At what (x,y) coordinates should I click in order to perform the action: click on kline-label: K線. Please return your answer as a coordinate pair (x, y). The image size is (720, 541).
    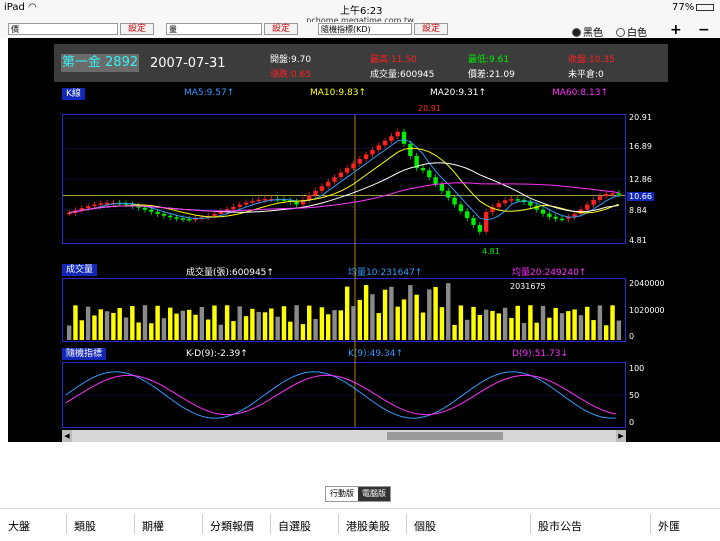
    Looking at the image, I should click on (73, 94).